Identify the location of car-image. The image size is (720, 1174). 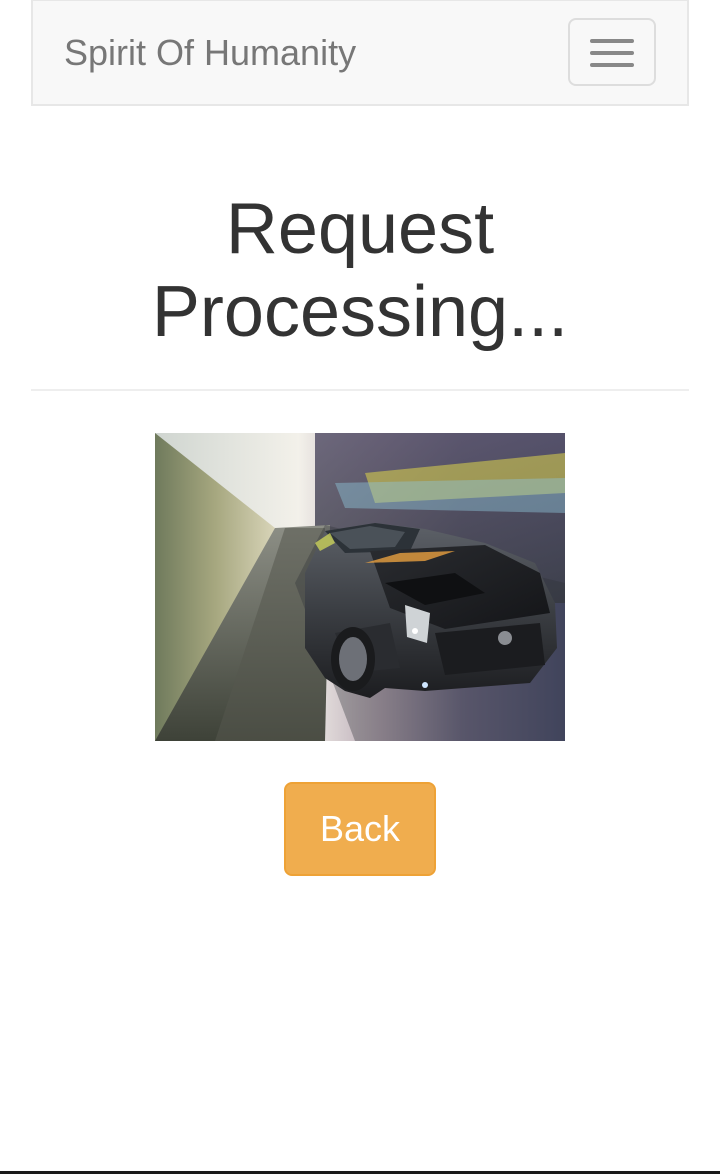
(360, 587).